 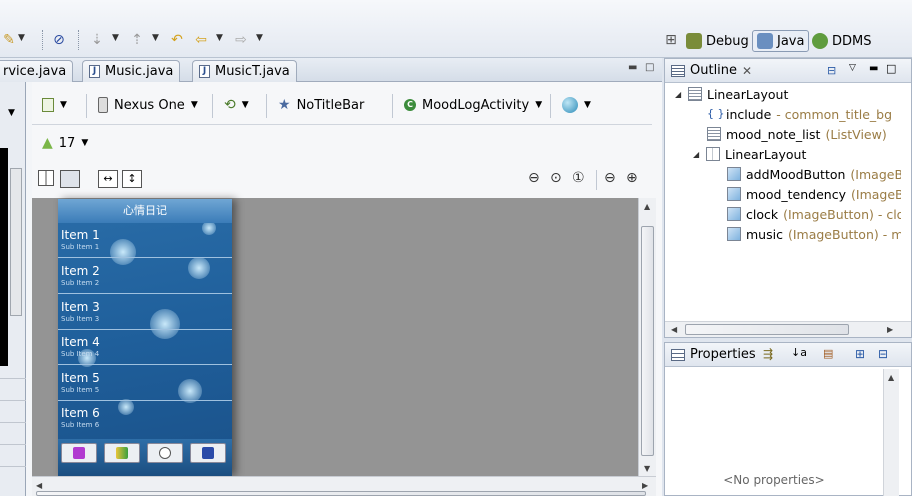 I want to click on properties-title-bar: Properties ⇶ ↓a ▤ ⊞ ⊟, so click(x=788, y=355).